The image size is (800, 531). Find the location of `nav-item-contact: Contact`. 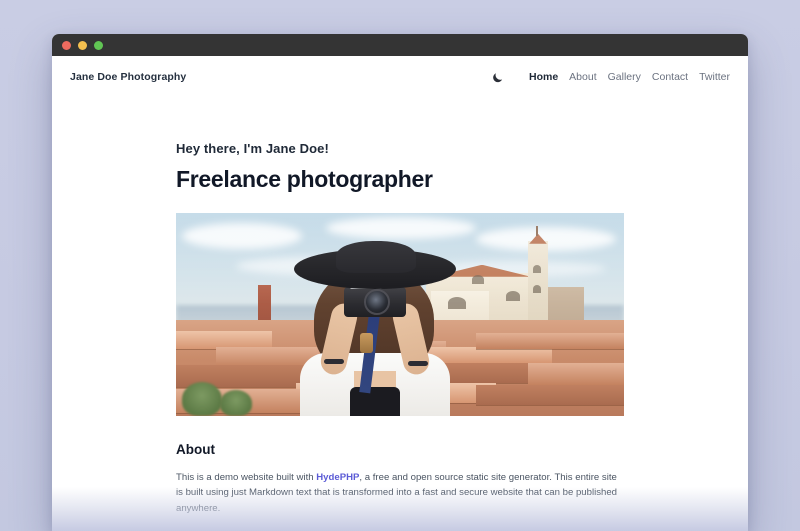

nav-item-contact: Contact is located at coordinates (670, 77).